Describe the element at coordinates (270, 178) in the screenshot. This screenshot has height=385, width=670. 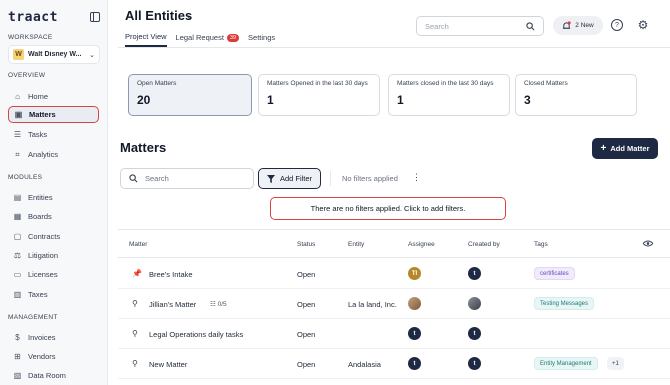
I see `filter-icon` at that location.